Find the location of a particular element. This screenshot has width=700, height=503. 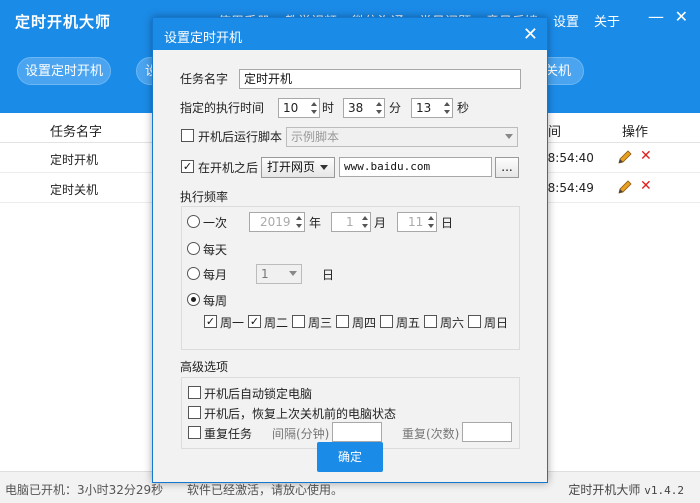

once-day-value: 11 is located at coordinates (416, 222).